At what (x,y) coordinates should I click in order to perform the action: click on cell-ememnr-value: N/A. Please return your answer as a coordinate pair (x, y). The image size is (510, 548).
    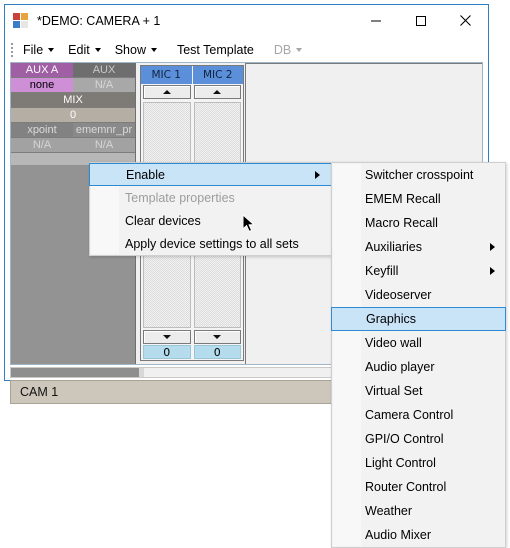
    Looking at the image, I should click on (104, 145).